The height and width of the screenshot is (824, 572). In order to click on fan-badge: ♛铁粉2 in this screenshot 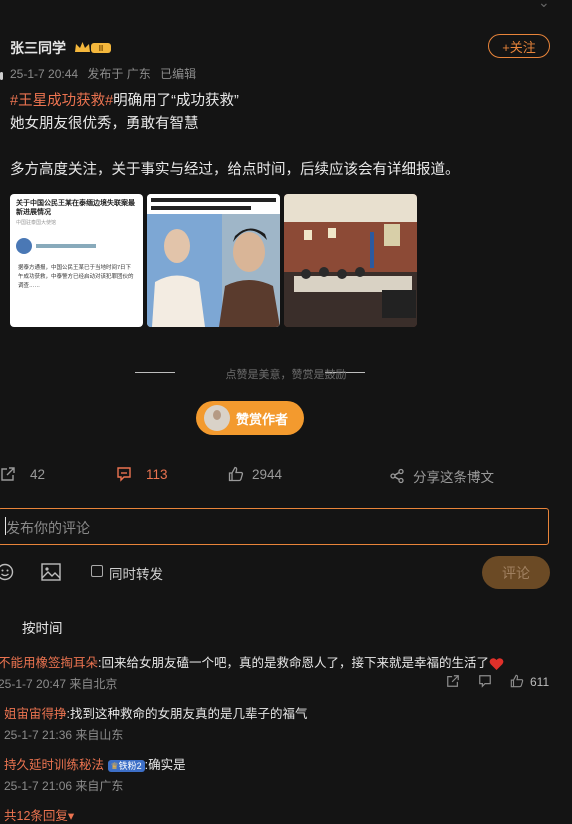, I will do `click(126, 765)`.